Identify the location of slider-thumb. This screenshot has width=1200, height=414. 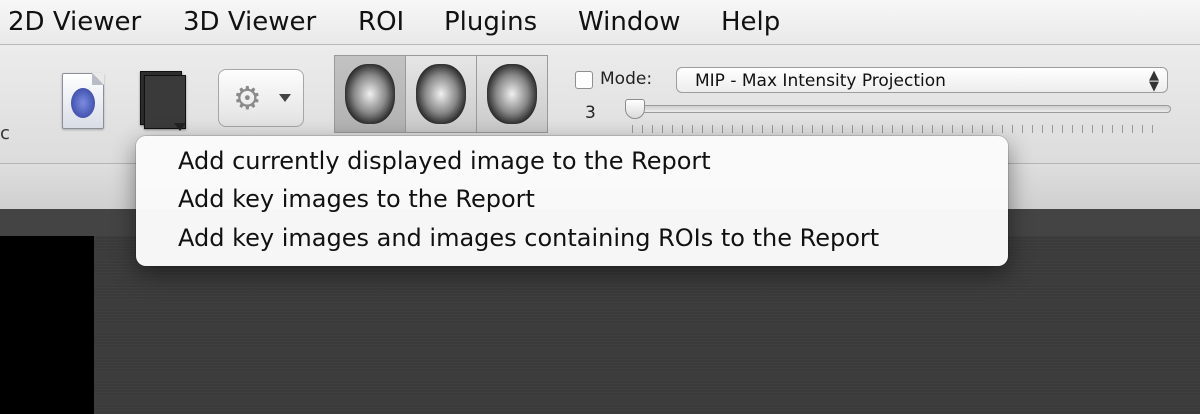
(635, 109).